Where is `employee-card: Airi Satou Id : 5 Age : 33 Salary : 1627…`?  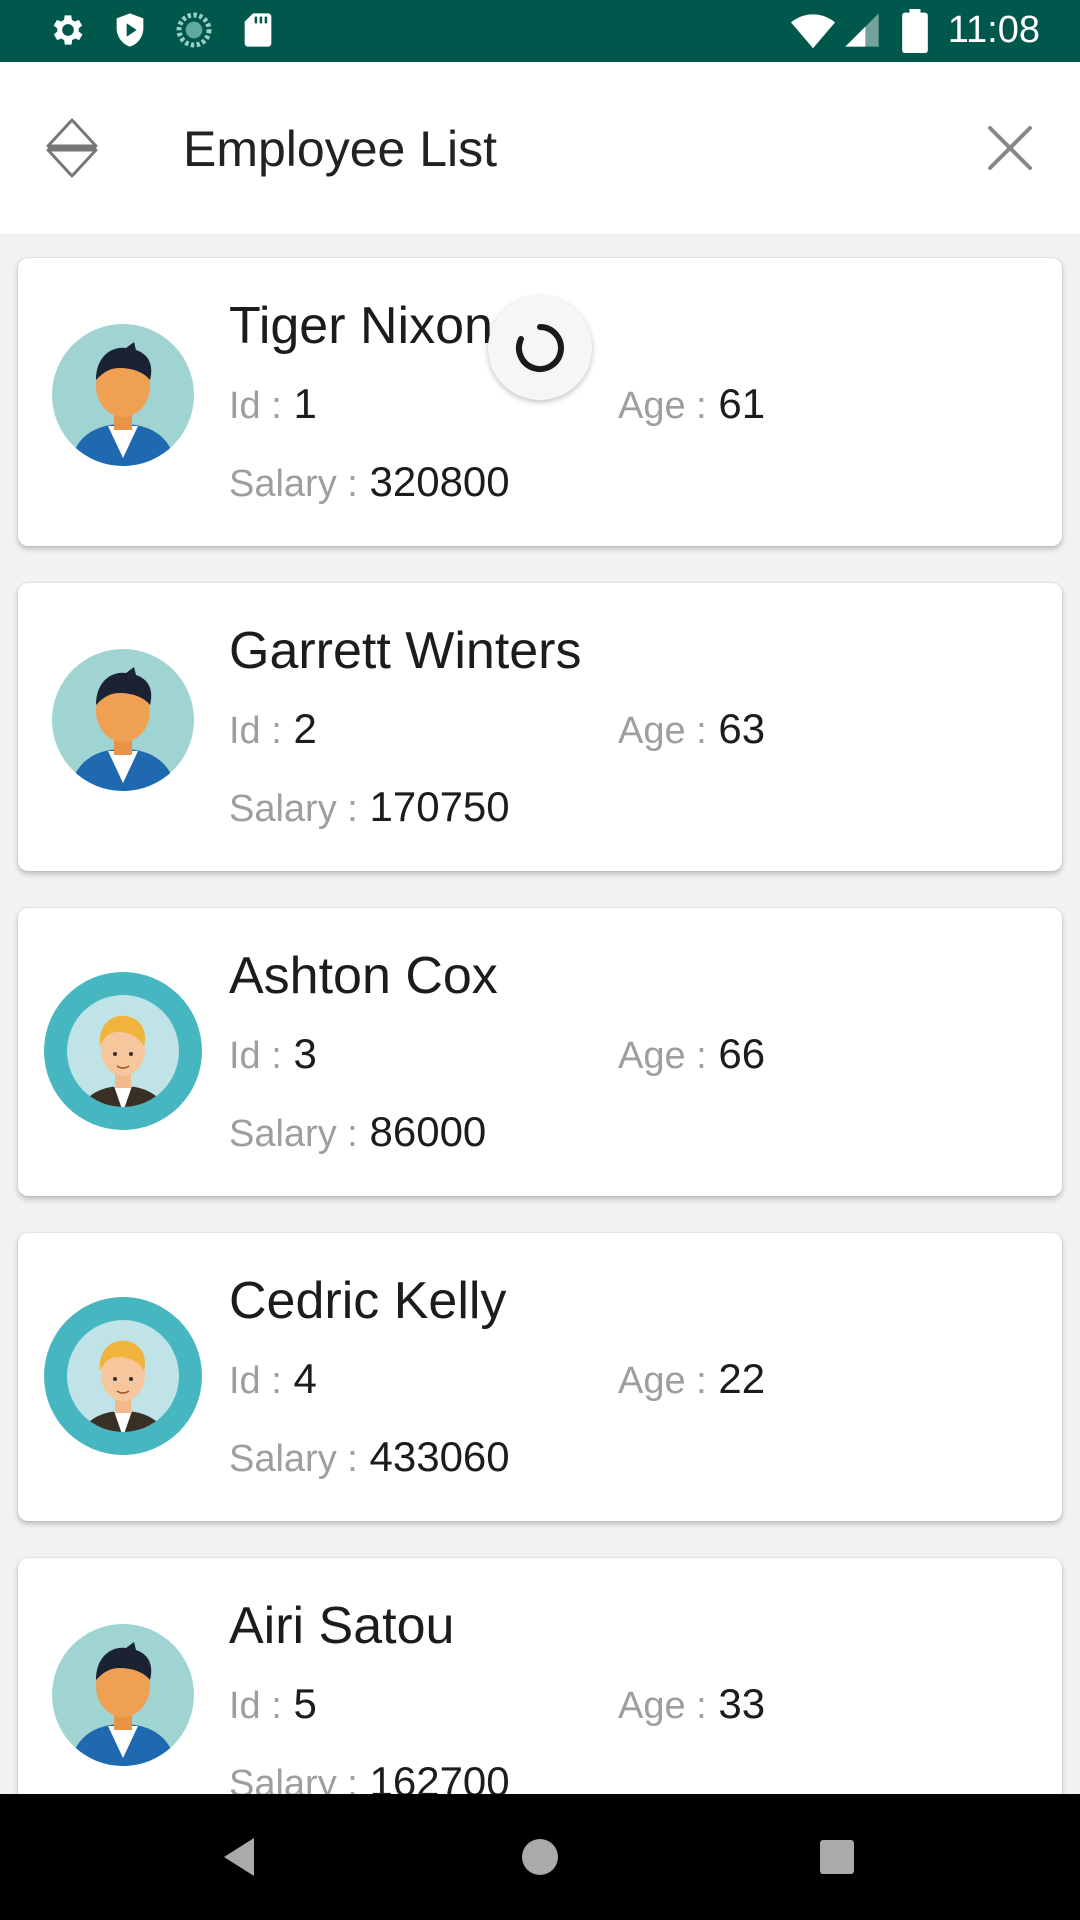
employee-card: Airi Satou Id : 5 Age : 33 Salary : 1627… is located at coordinates (540, 1676).